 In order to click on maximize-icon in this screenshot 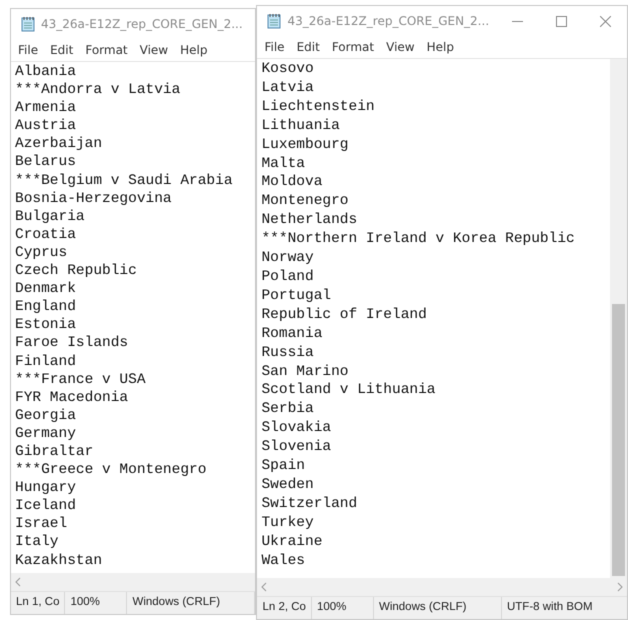, I will do `click(561, 21)`.